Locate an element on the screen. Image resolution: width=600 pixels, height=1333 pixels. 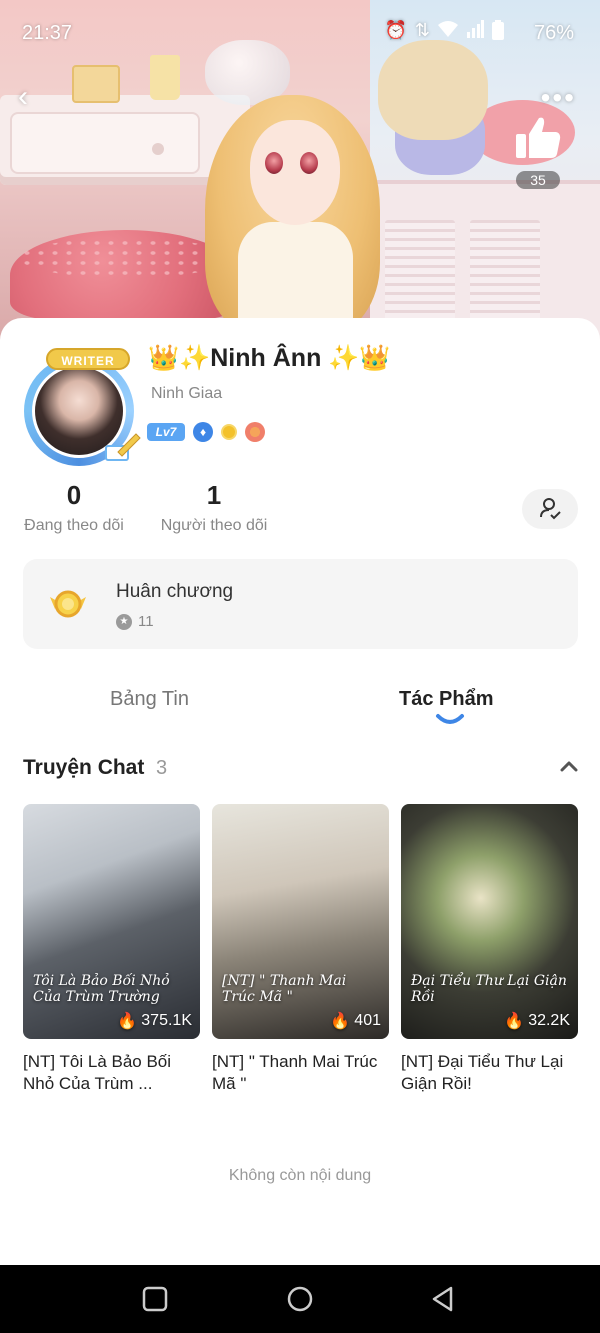
alarm-icon: ⏰ is located at coordinates (395, 30).